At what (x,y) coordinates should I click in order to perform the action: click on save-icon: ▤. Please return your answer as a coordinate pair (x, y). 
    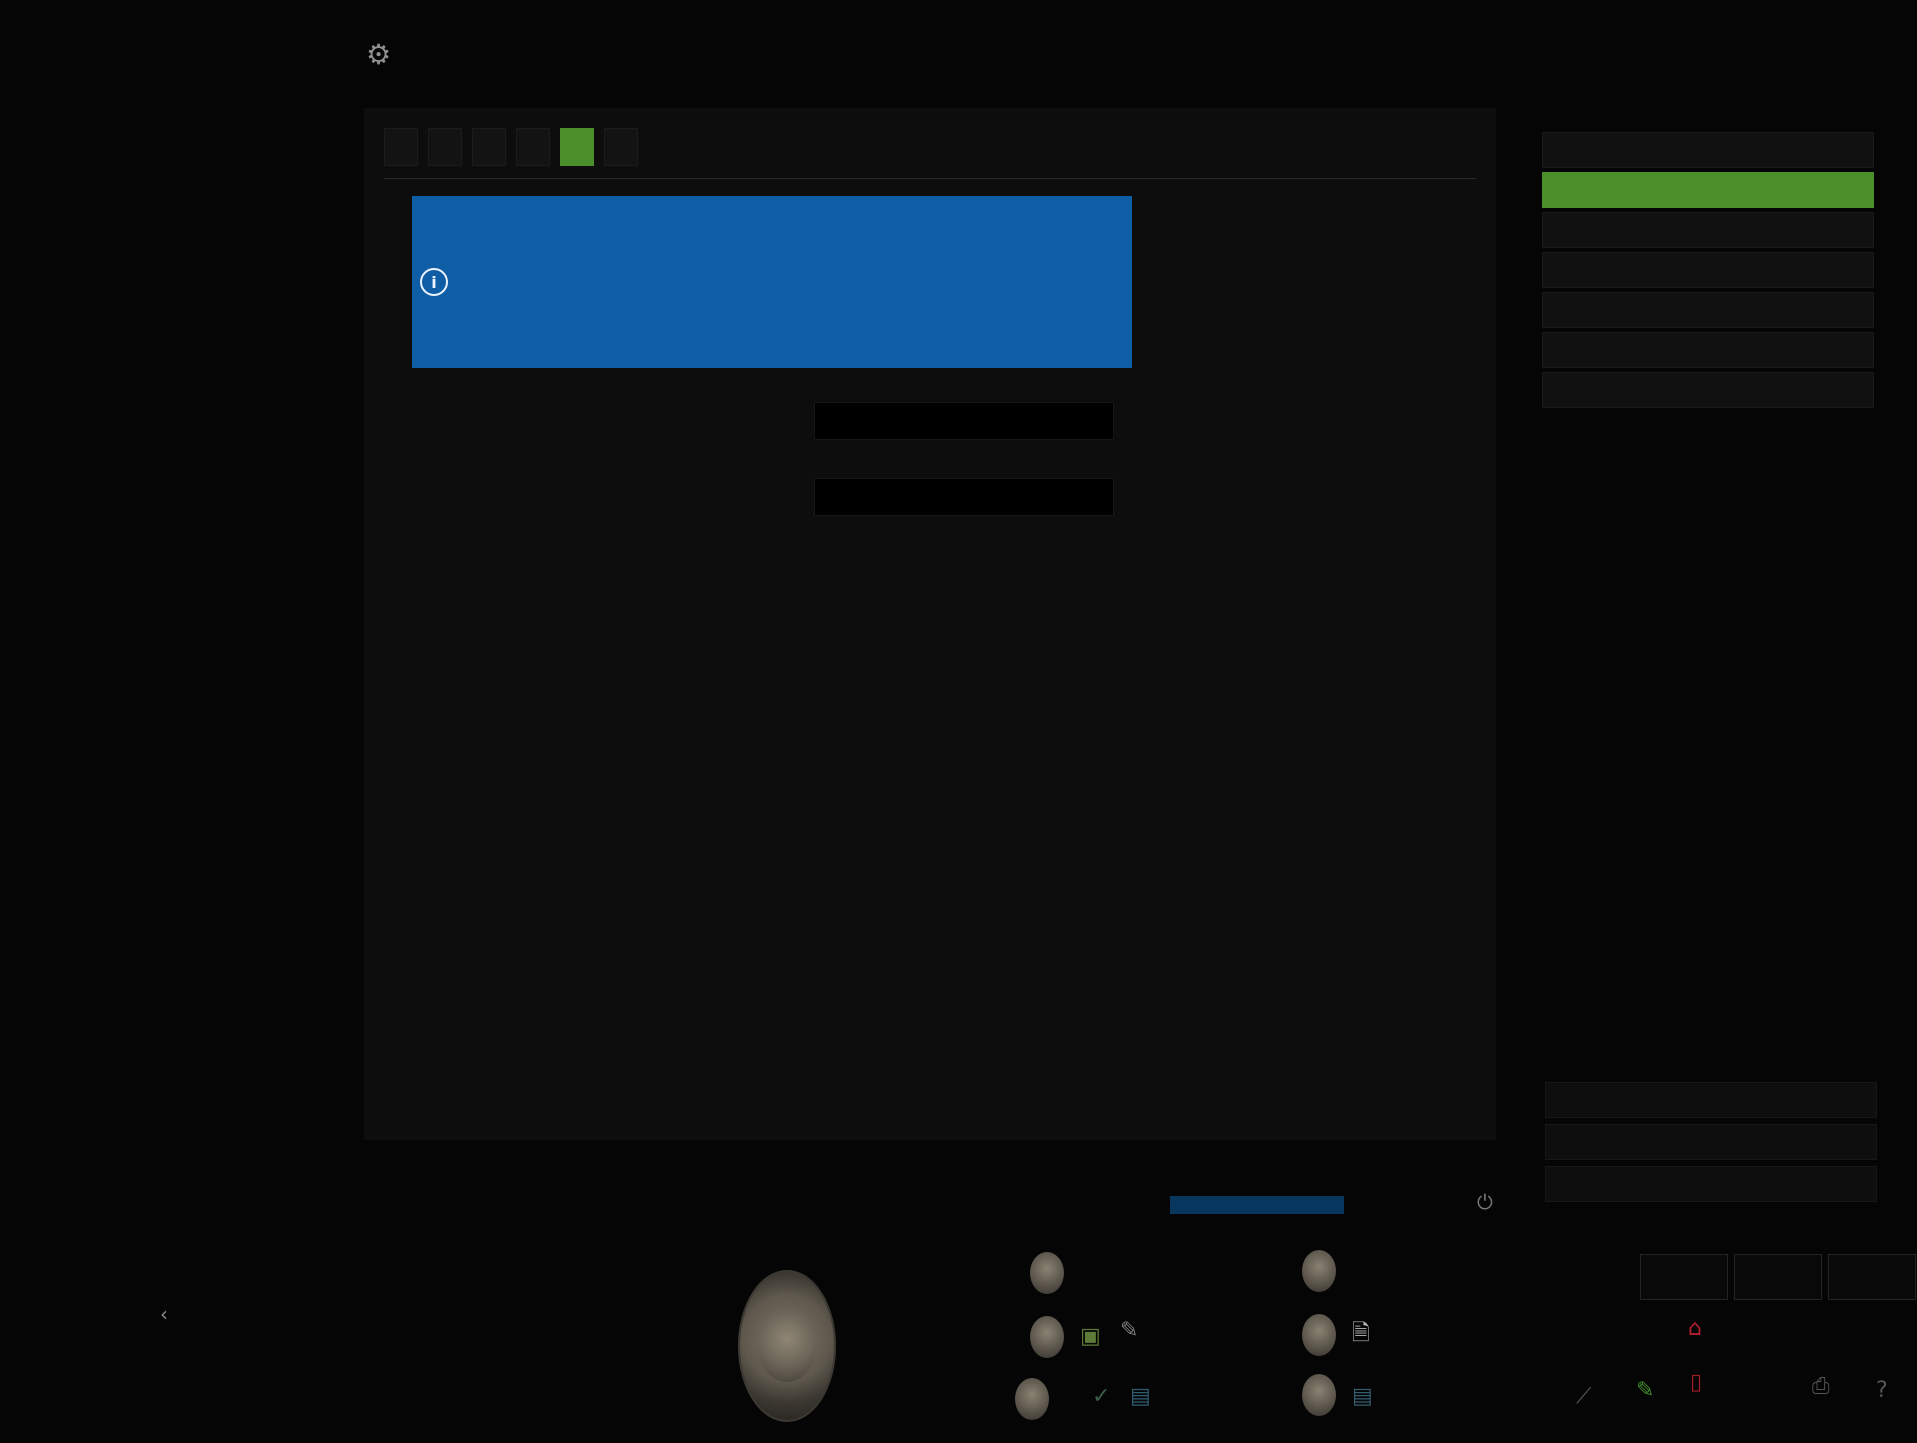
    Looking at the image, I should click on (1140, 1396).